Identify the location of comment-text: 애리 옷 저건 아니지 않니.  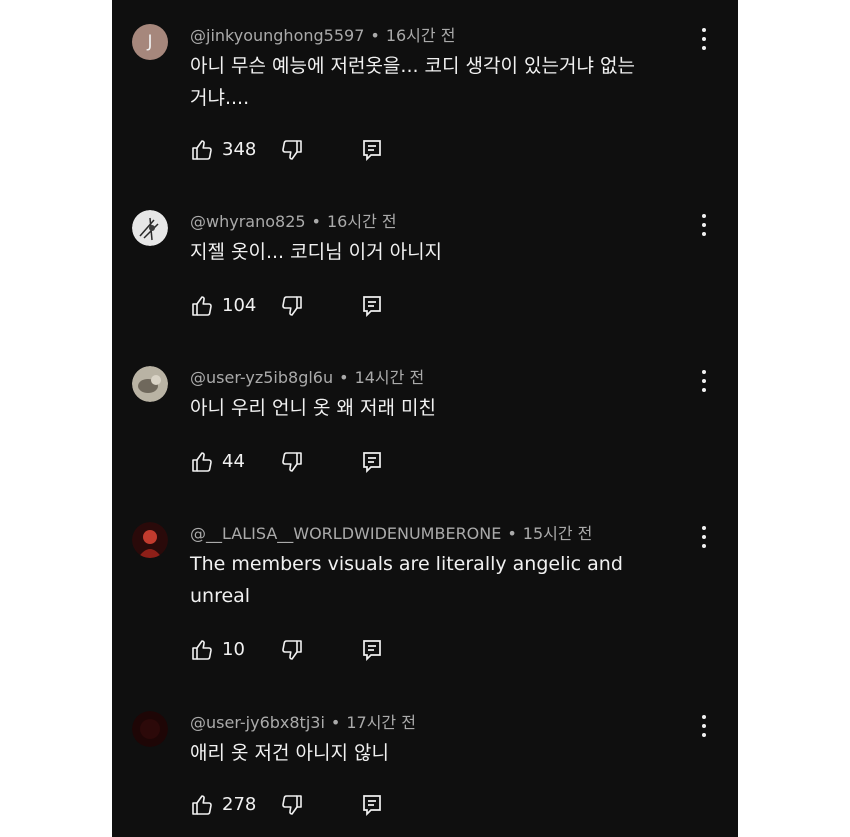
(289, 753).